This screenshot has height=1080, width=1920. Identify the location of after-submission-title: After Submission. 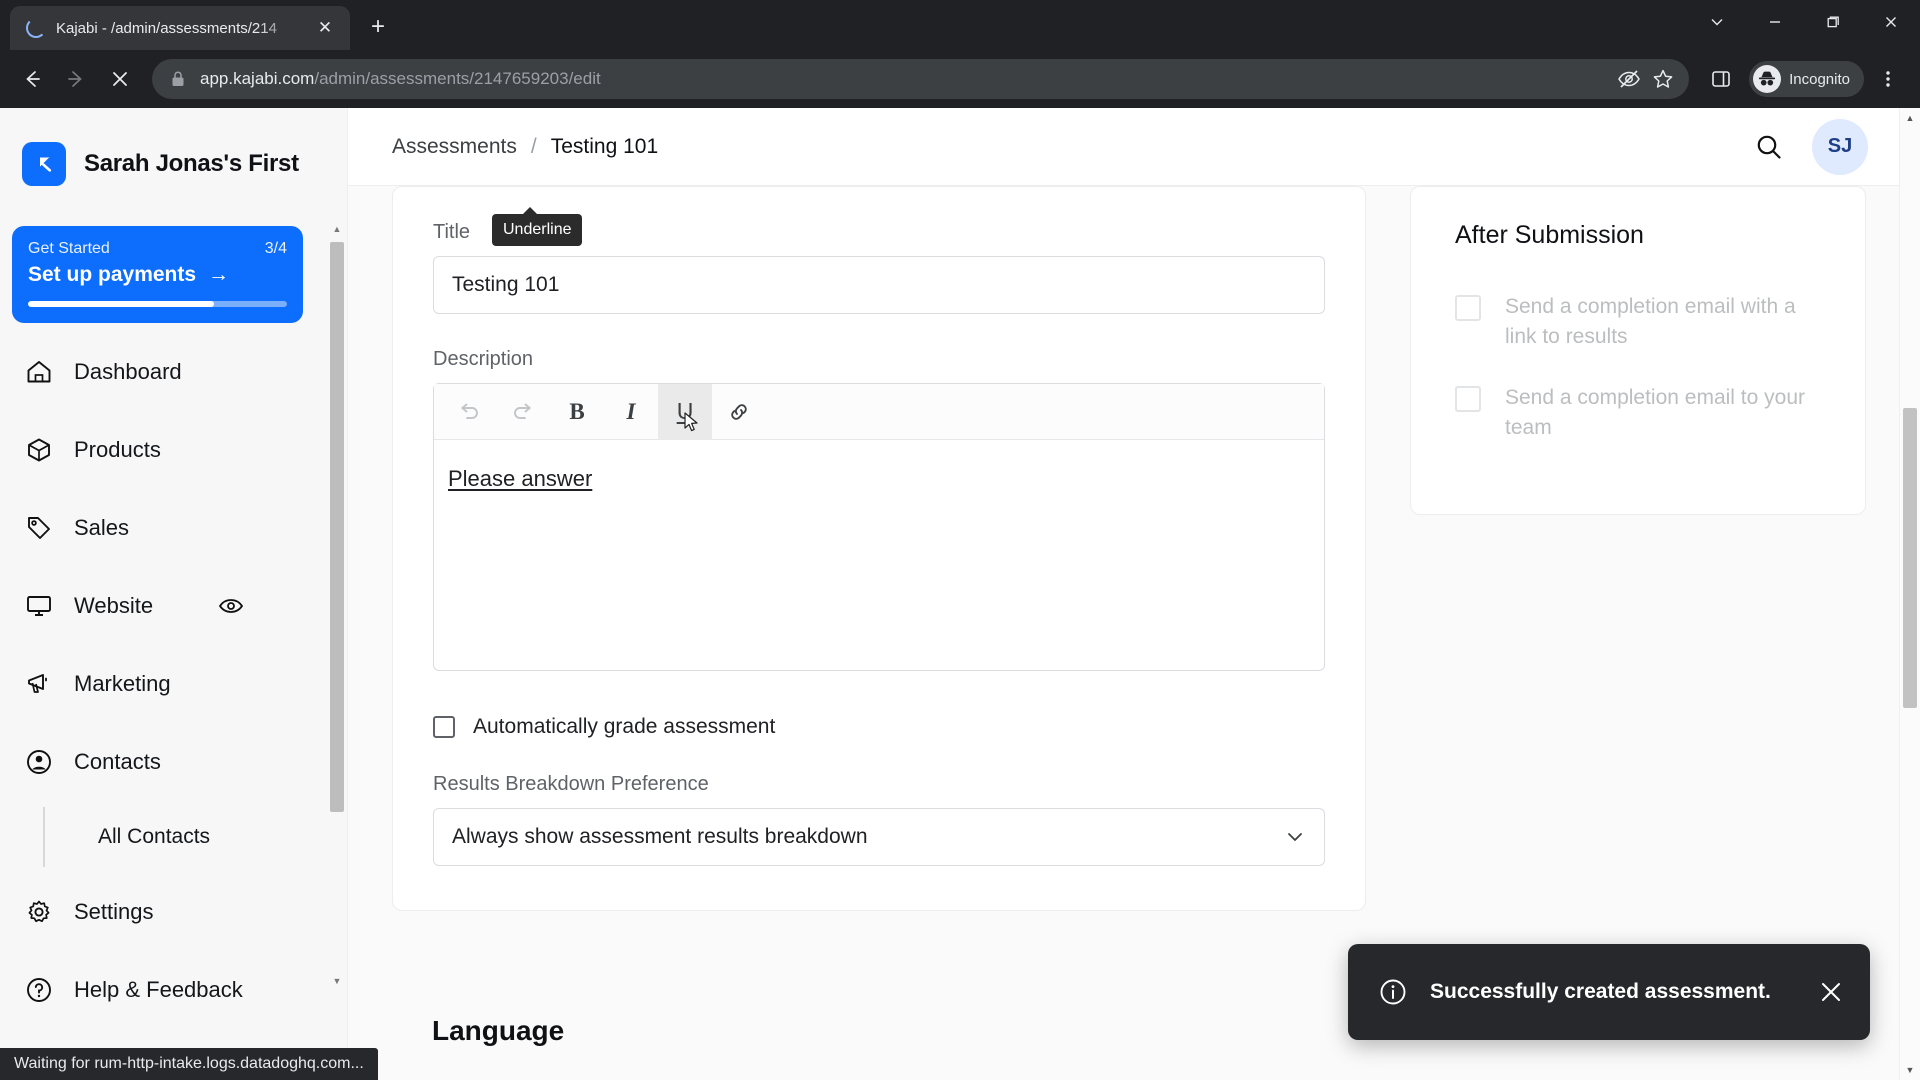
(1549, 235).